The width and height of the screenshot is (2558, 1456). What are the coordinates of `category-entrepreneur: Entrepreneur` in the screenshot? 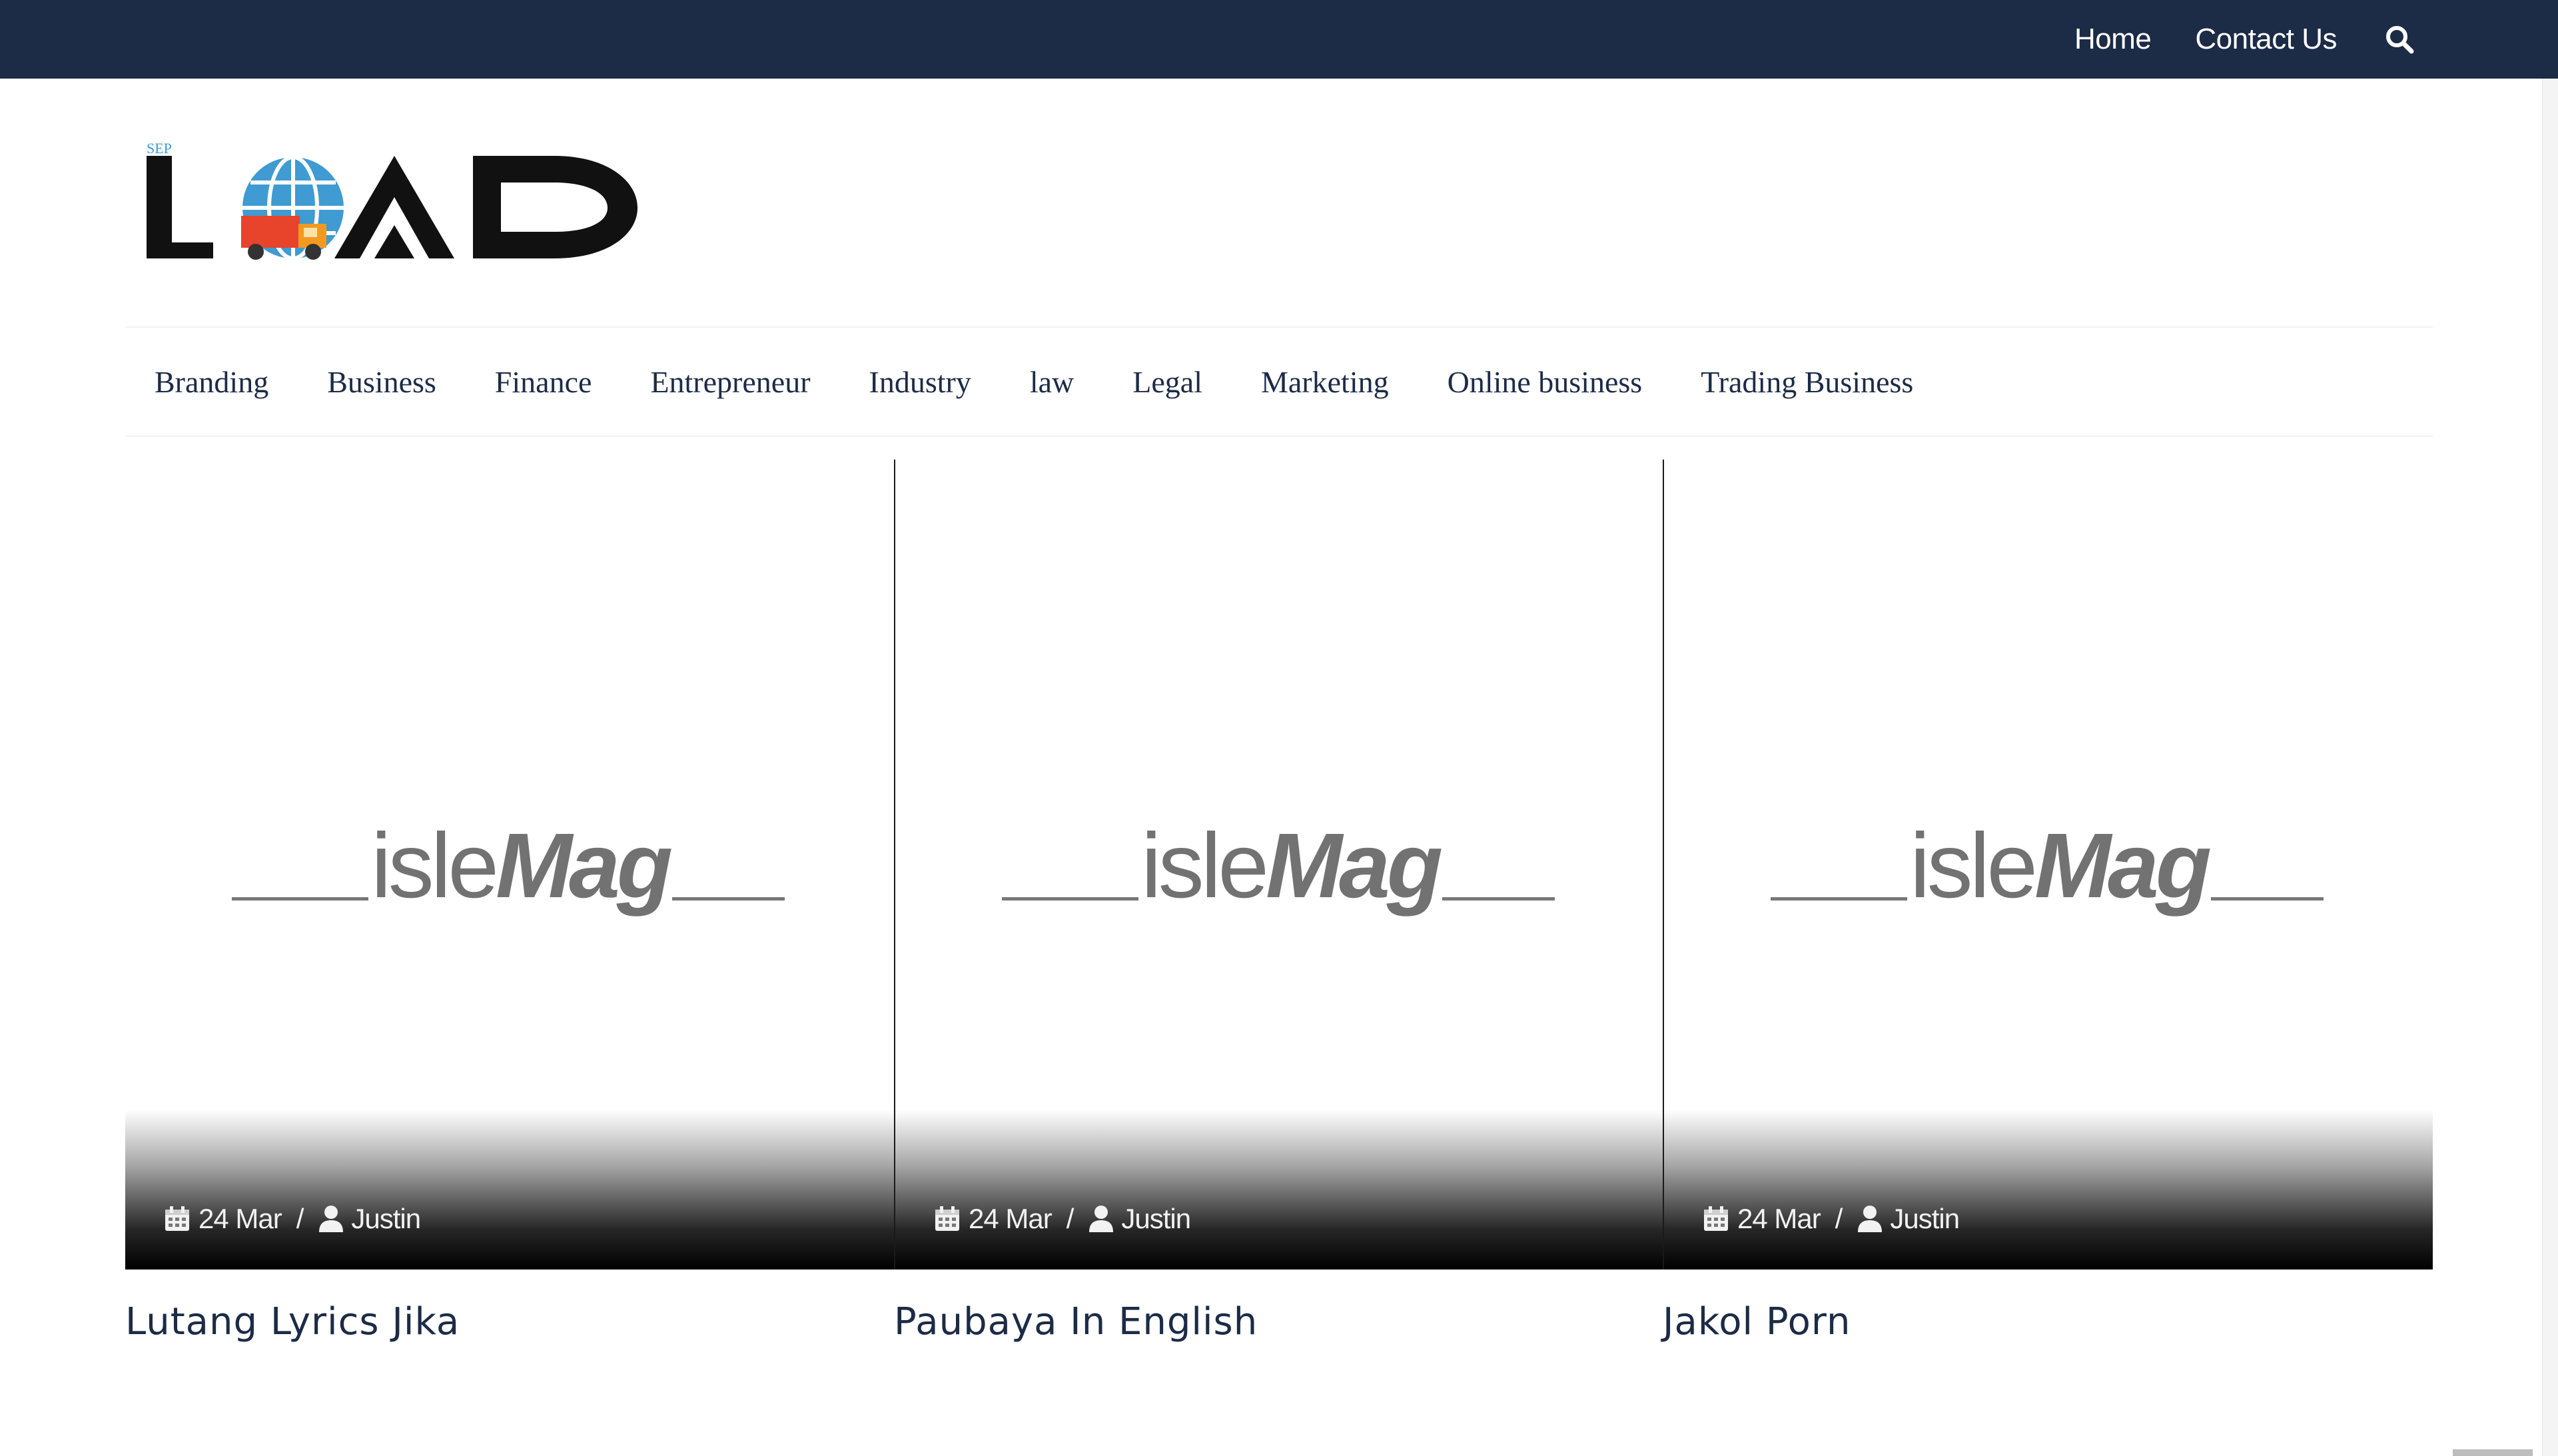 It's located at (730, 382).